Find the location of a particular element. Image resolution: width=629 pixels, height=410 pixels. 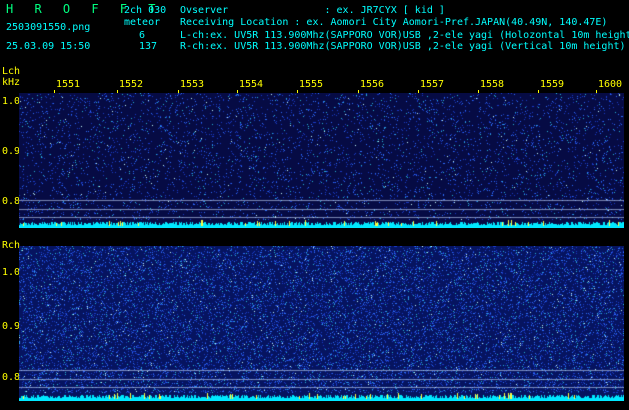

time-tick: 1557 is located at coordinates (432, 84).